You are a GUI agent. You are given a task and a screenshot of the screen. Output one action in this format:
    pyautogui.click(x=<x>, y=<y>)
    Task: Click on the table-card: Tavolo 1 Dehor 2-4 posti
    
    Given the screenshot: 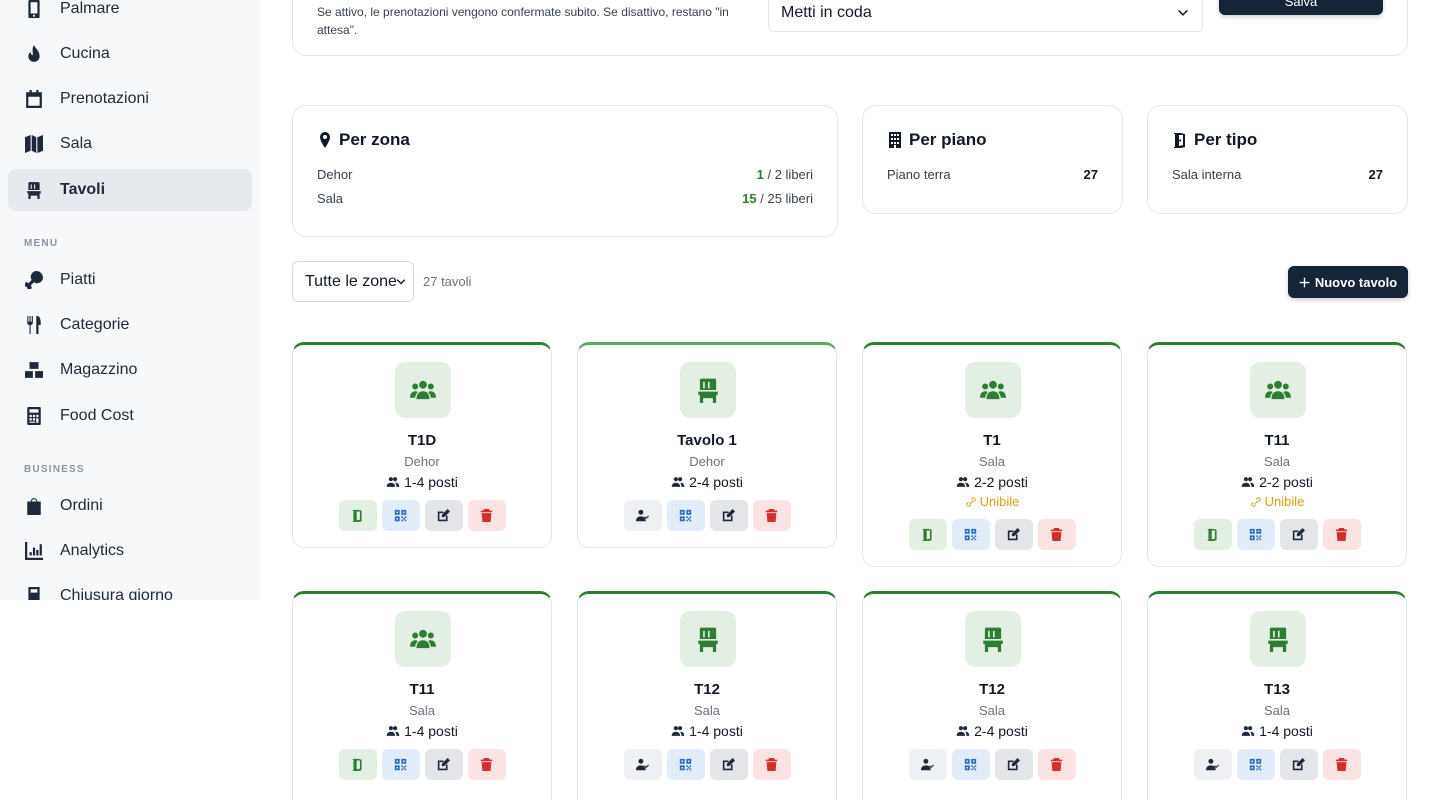 What is the action you would take?
    pyautogui.click(x=707, y=445)
    